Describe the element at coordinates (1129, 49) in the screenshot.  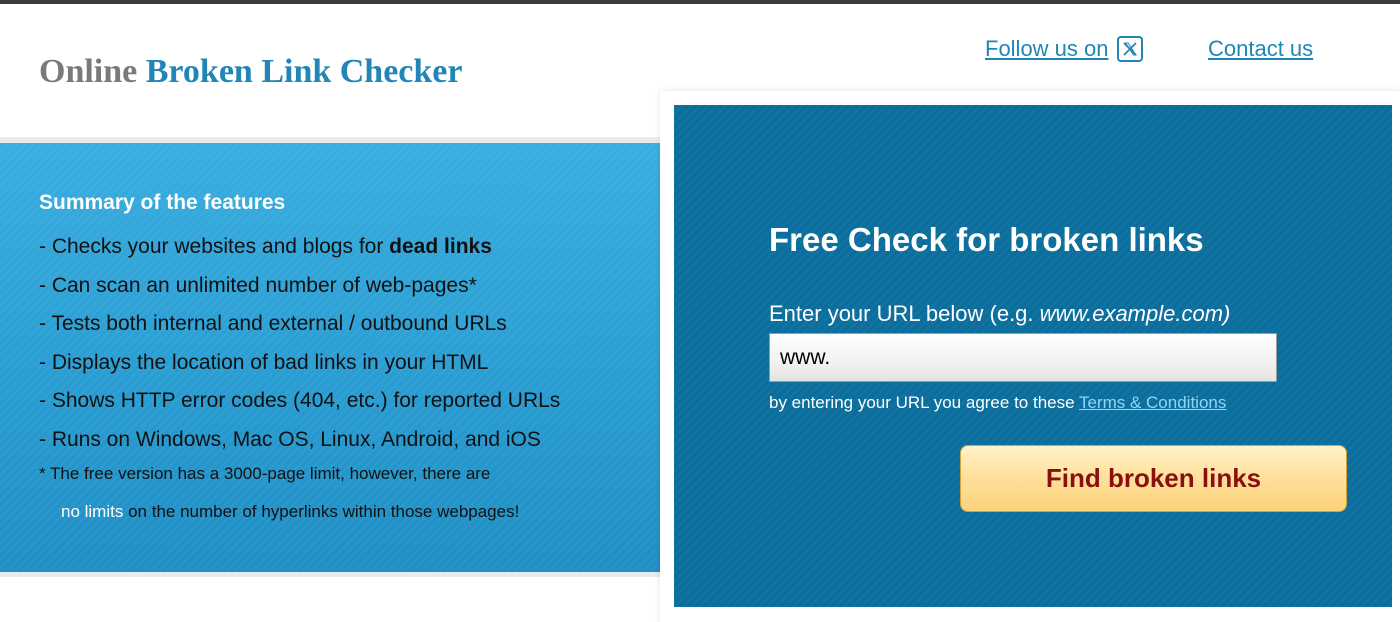
I see `x-twitter-icon` at that location.